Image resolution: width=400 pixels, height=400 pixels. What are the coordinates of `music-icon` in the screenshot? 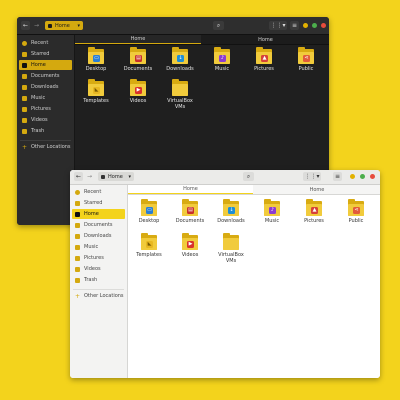 It's located at (24, 98).